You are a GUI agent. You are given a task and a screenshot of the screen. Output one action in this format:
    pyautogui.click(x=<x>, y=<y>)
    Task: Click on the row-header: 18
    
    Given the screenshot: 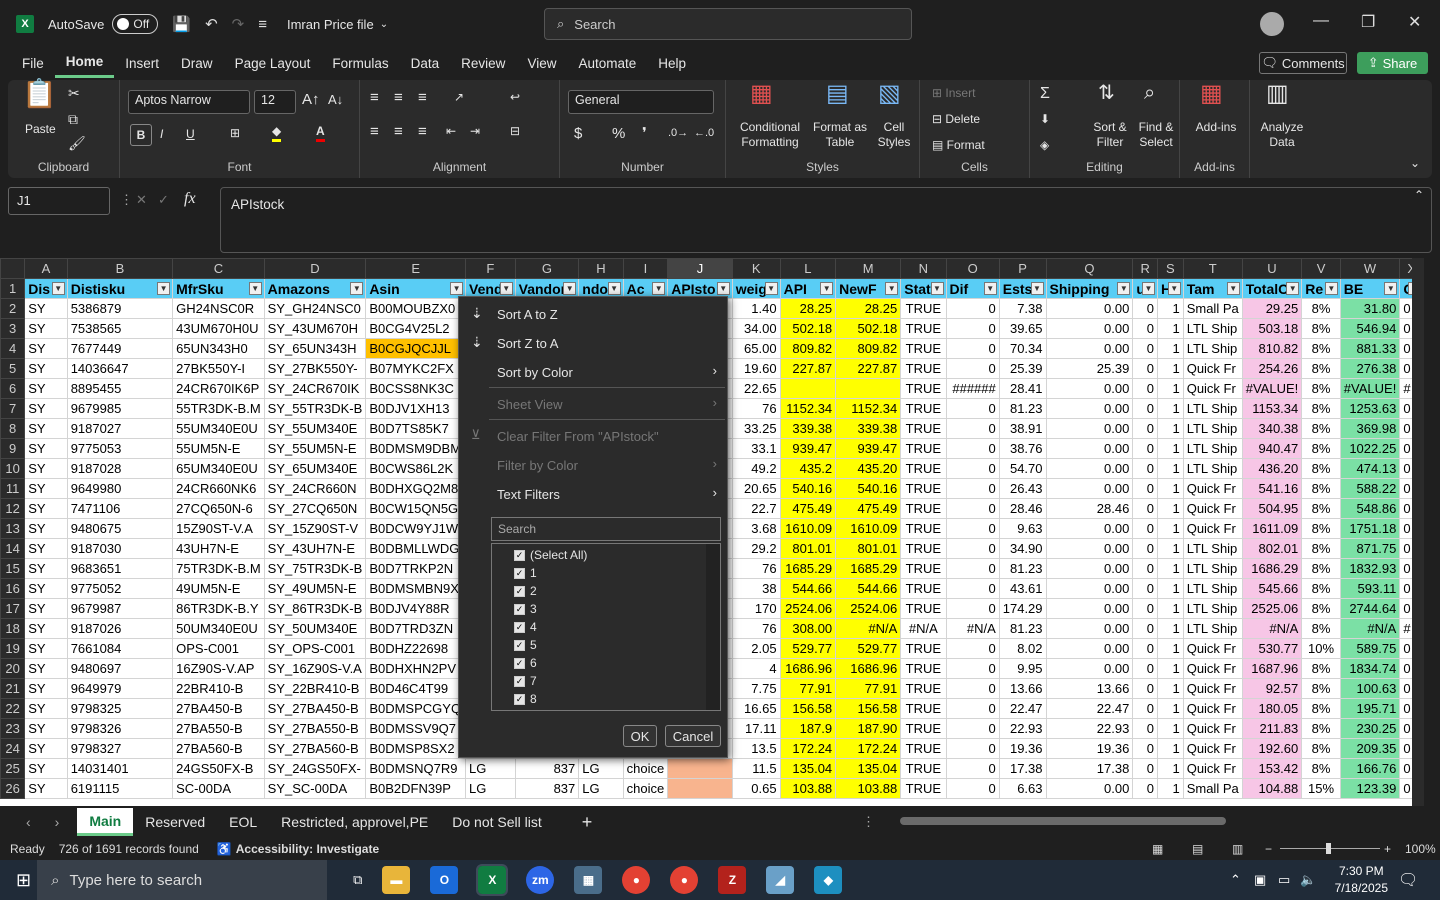 What is the action you would take?
    pyautogui.click(x=13, y=628)
    